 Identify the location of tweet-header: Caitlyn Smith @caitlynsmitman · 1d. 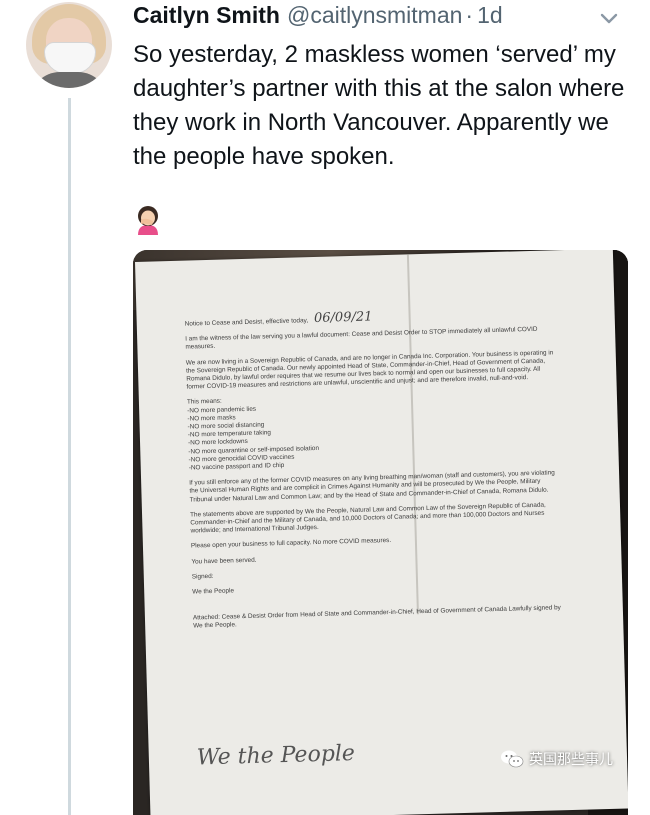
(318, 17).